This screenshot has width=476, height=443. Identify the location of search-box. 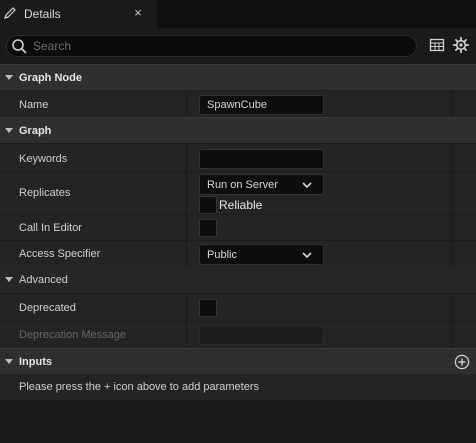
(211, 46).